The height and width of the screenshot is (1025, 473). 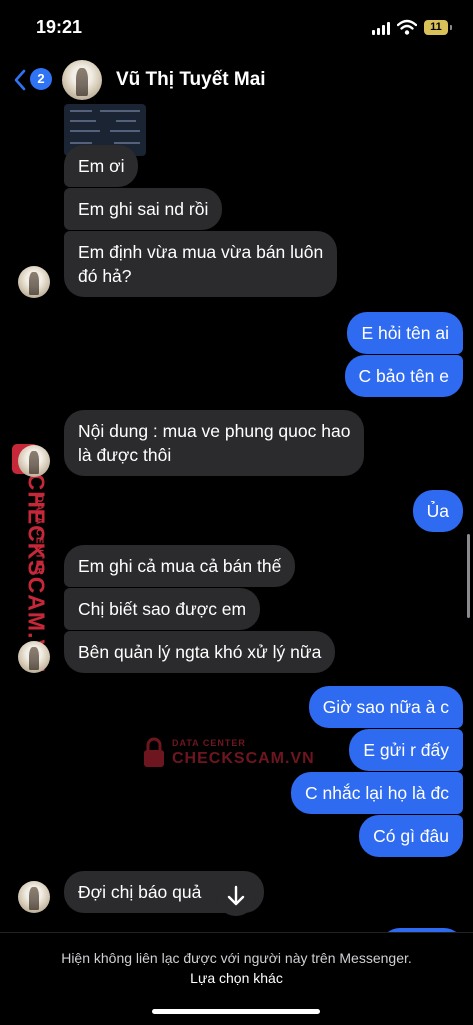 I want to click on other-options-link: Lựa chọn khác, so click(x=236, y=978).